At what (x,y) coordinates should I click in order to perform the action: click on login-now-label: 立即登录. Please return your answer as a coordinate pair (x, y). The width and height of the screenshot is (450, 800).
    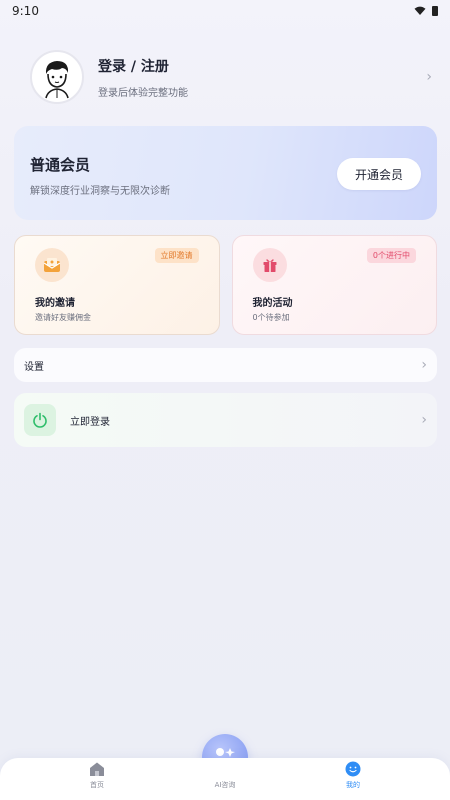
    Looking at the image, I should click on (90, 422).